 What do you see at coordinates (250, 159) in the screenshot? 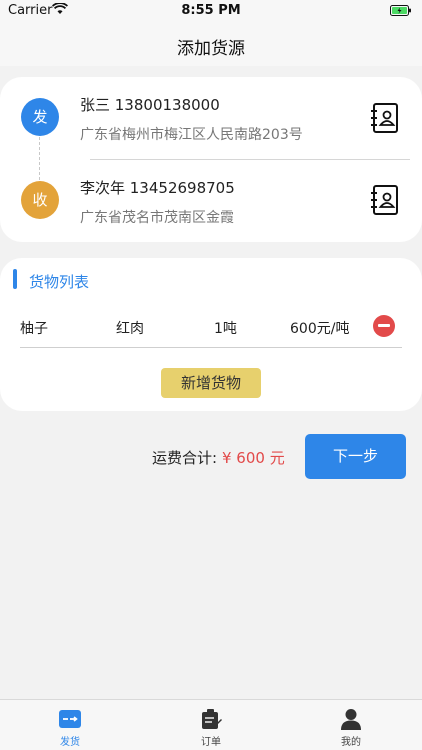
I see `divider` at bounding box center [250, 159].